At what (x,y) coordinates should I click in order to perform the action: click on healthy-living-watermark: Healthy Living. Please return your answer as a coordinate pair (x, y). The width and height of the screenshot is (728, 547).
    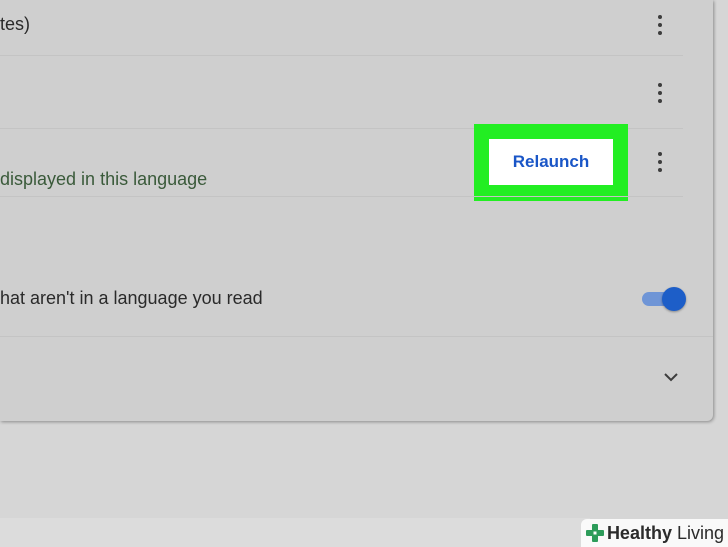
    Looking at the image, I should click on (654, 533).